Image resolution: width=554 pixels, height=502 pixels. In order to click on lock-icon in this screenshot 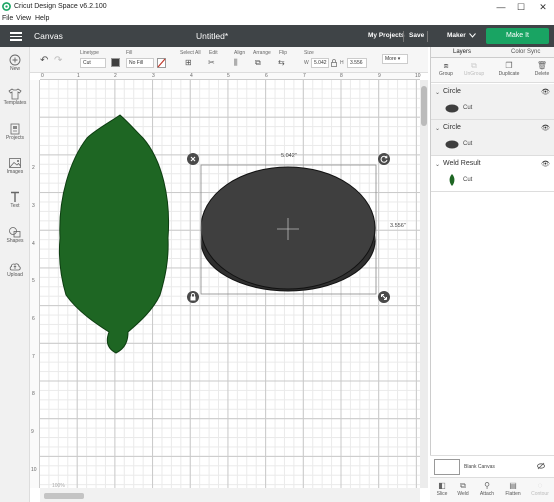, I will do `click(193, 297)`.